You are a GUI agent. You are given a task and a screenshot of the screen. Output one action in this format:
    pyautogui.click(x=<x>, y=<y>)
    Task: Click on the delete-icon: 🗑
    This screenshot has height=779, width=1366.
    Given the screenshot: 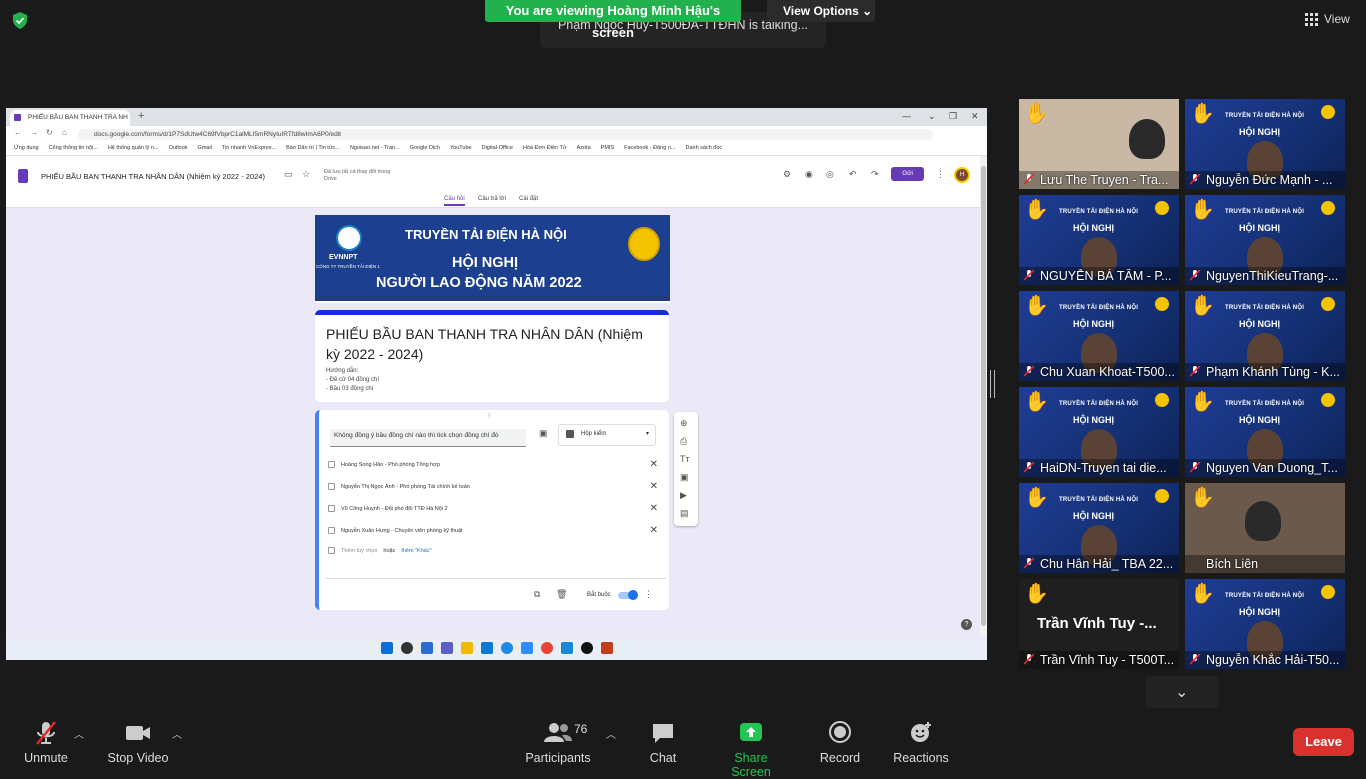 What is the action you would take?
    pyautogui.click(x=561, y=594)
    